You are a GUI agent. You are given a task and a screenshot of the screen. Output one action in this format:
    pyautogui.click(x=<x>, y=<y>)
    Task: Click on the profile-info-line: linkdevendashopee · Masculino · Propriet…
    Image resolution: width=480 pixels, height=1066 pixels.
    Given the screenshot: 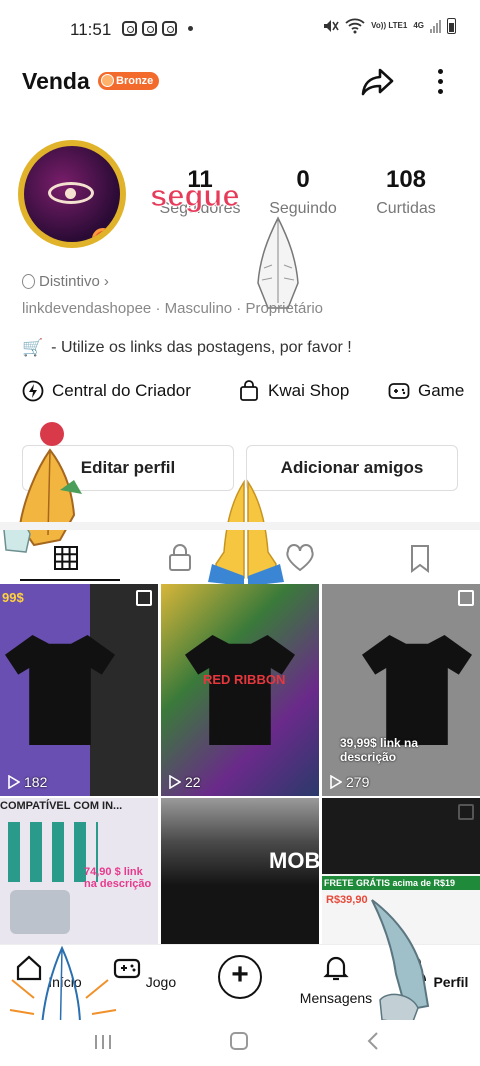 What is the action you would take?
    pyautogui.click(x=172, y=308)
    